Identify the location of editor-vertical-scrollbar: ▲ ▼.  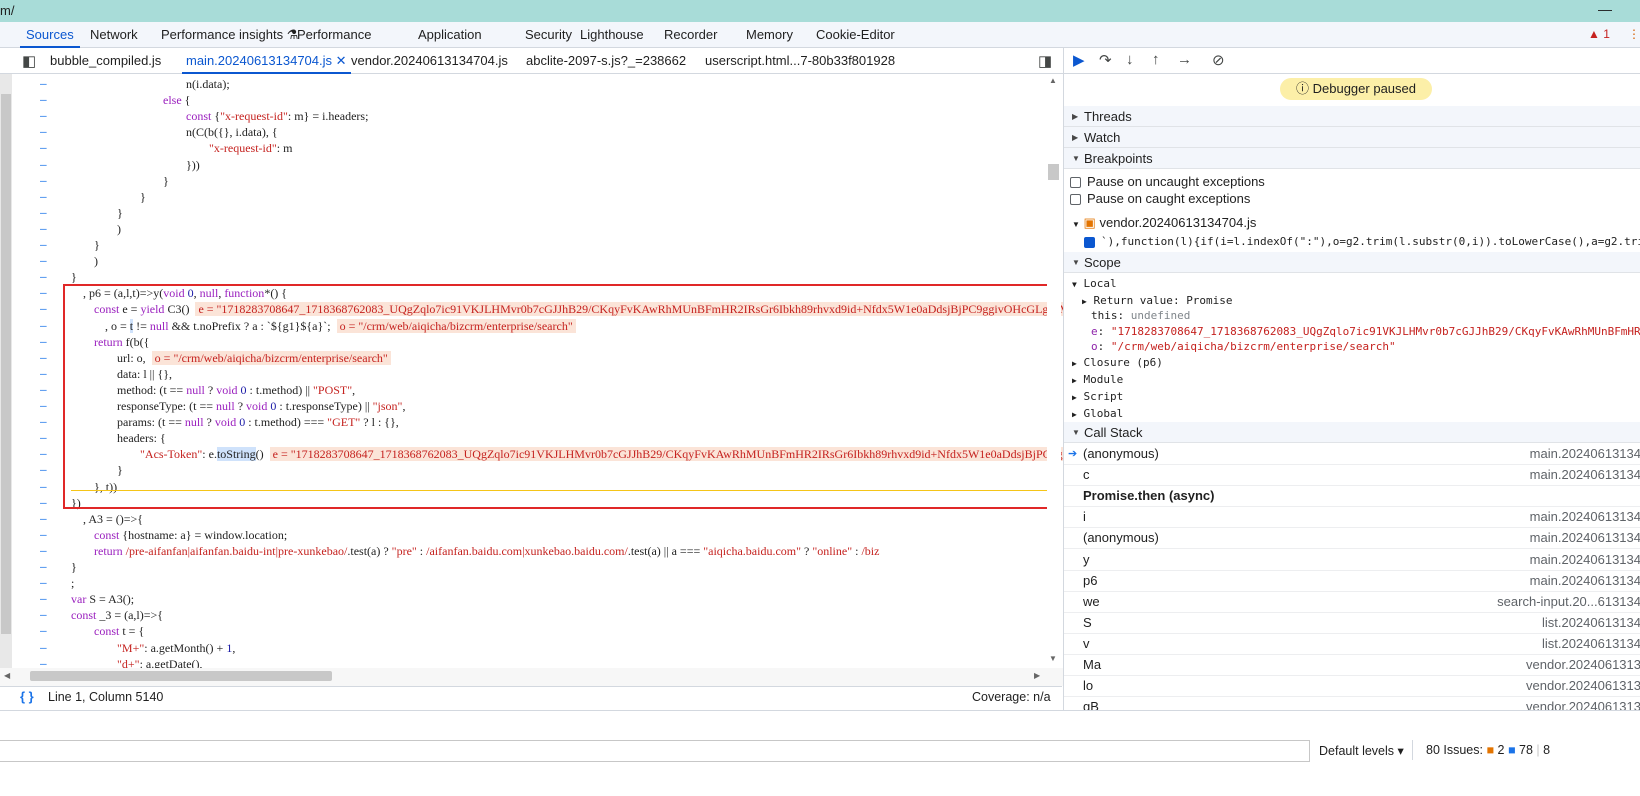
(1054, 371).